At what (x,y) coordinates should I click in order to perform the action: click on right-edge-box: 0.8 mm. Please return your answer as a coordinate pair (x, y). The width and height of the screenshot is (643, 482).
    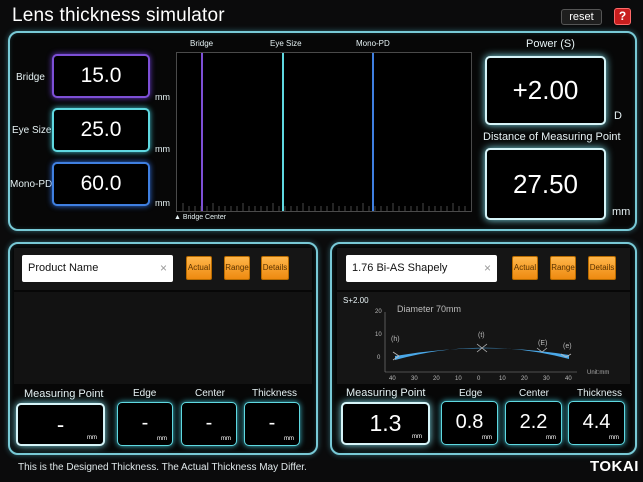
    Looking at the image, I should click on (469, 423).